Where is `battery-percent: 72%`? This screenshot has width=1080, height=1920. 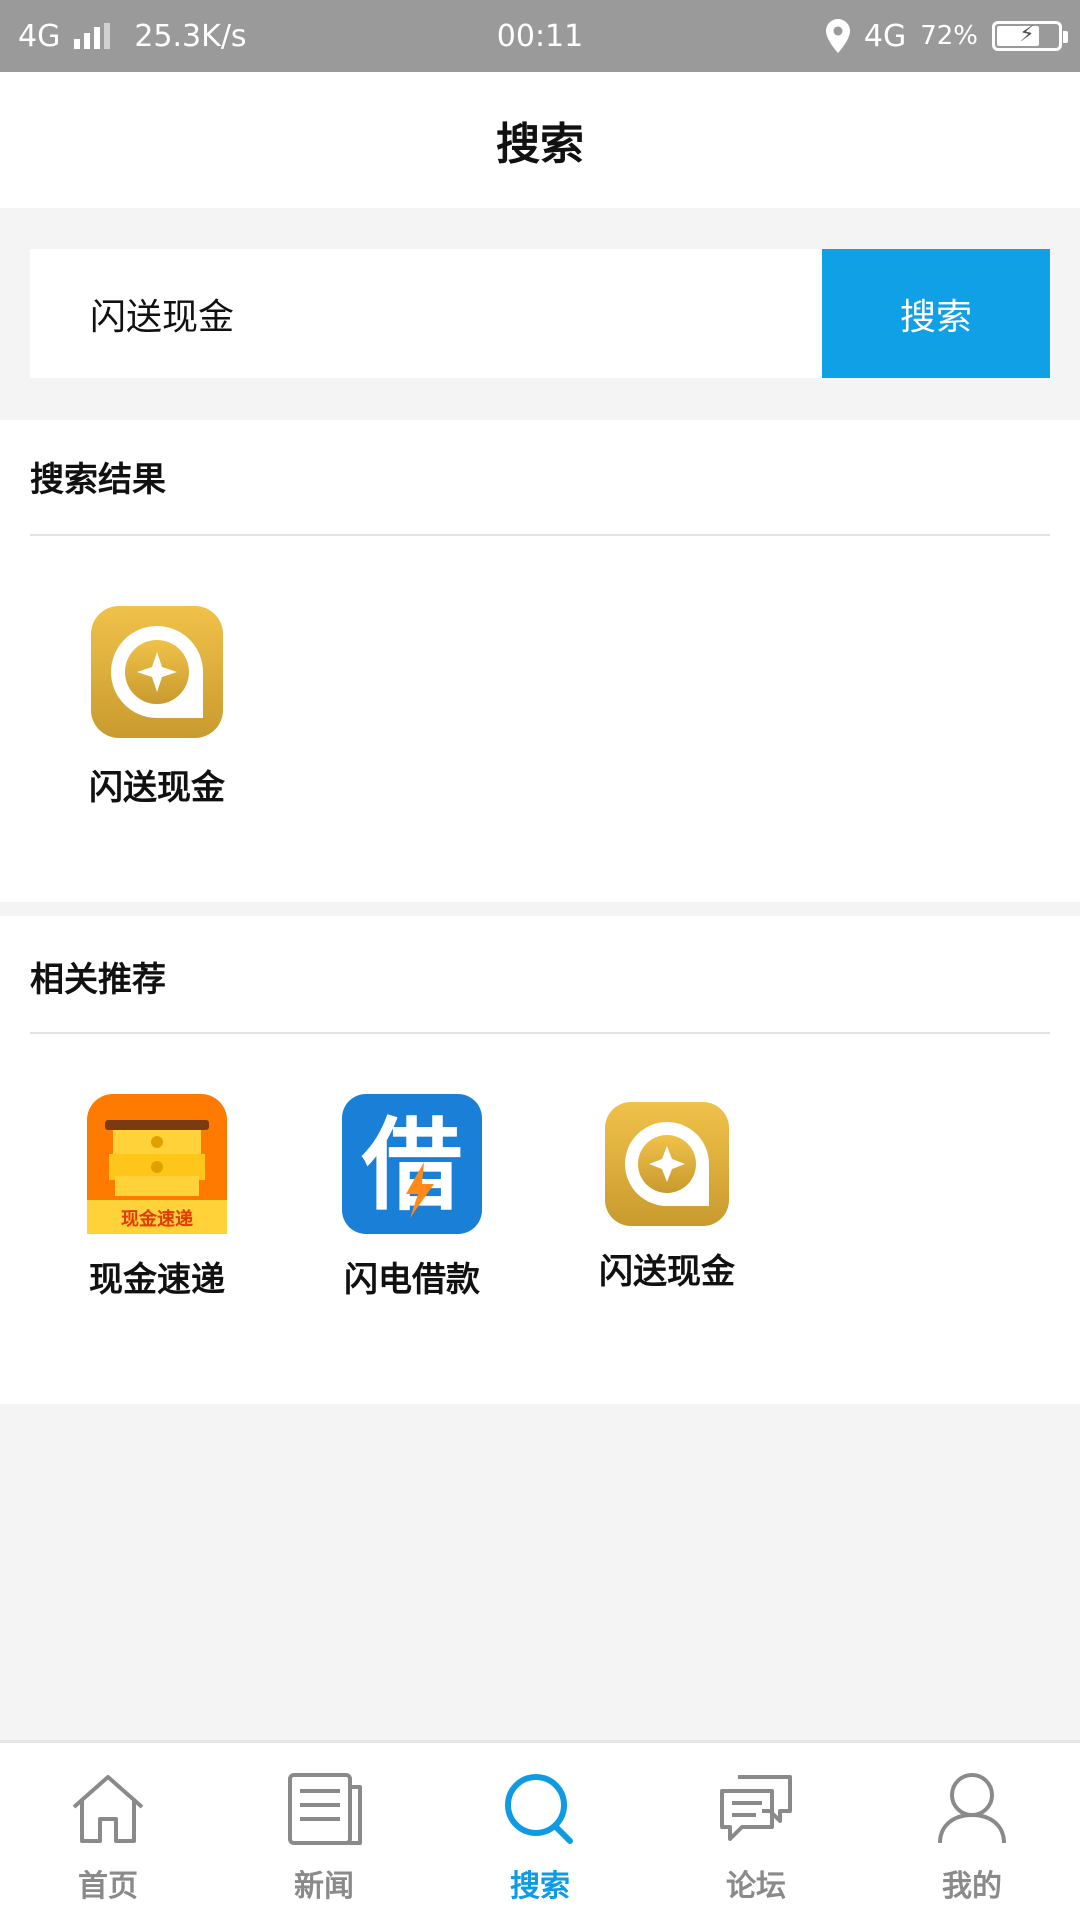 battery-percent: 72% is located at coordinates (949, 36).